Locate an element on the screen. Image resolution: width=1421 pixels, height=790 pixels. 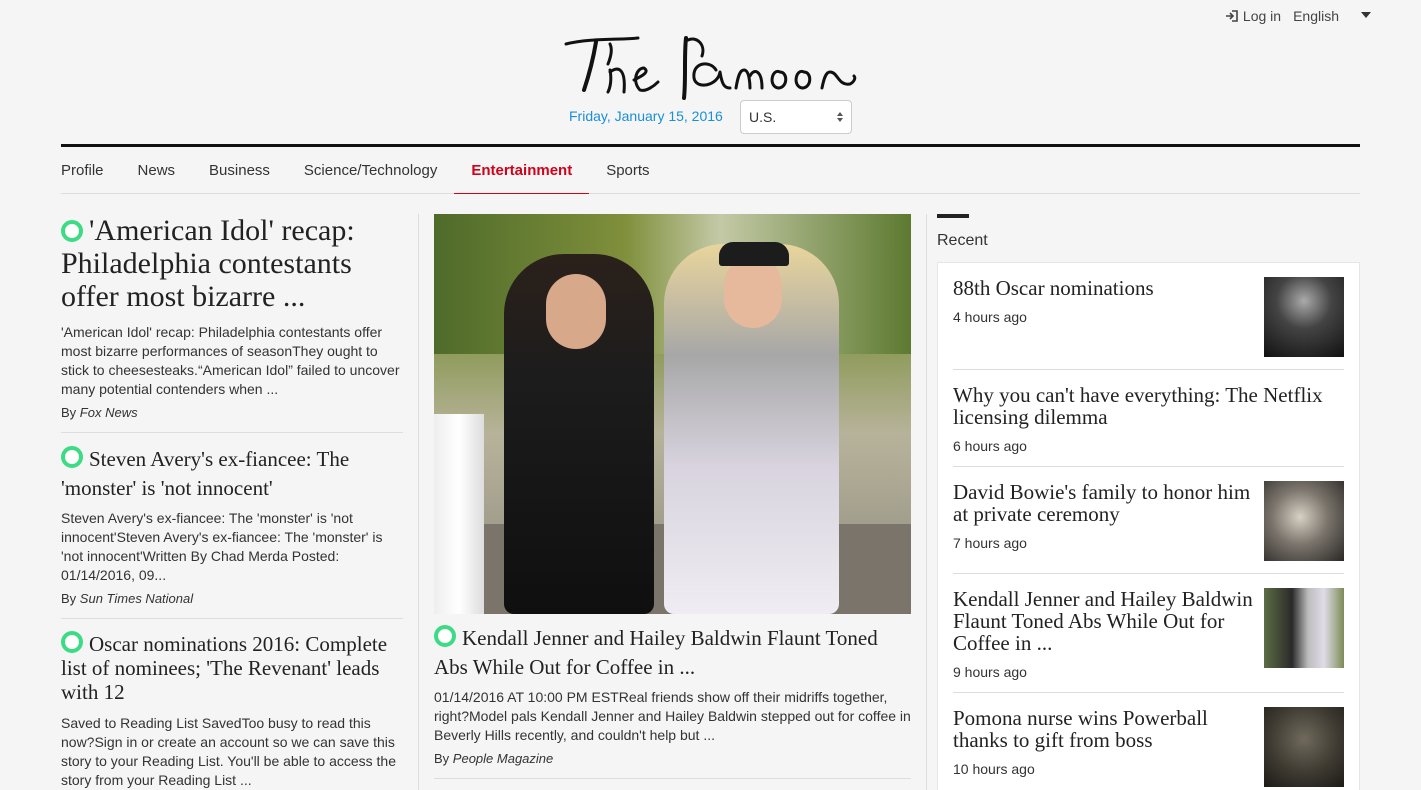
login-label: Log in is located at coordinates (1262, 16).